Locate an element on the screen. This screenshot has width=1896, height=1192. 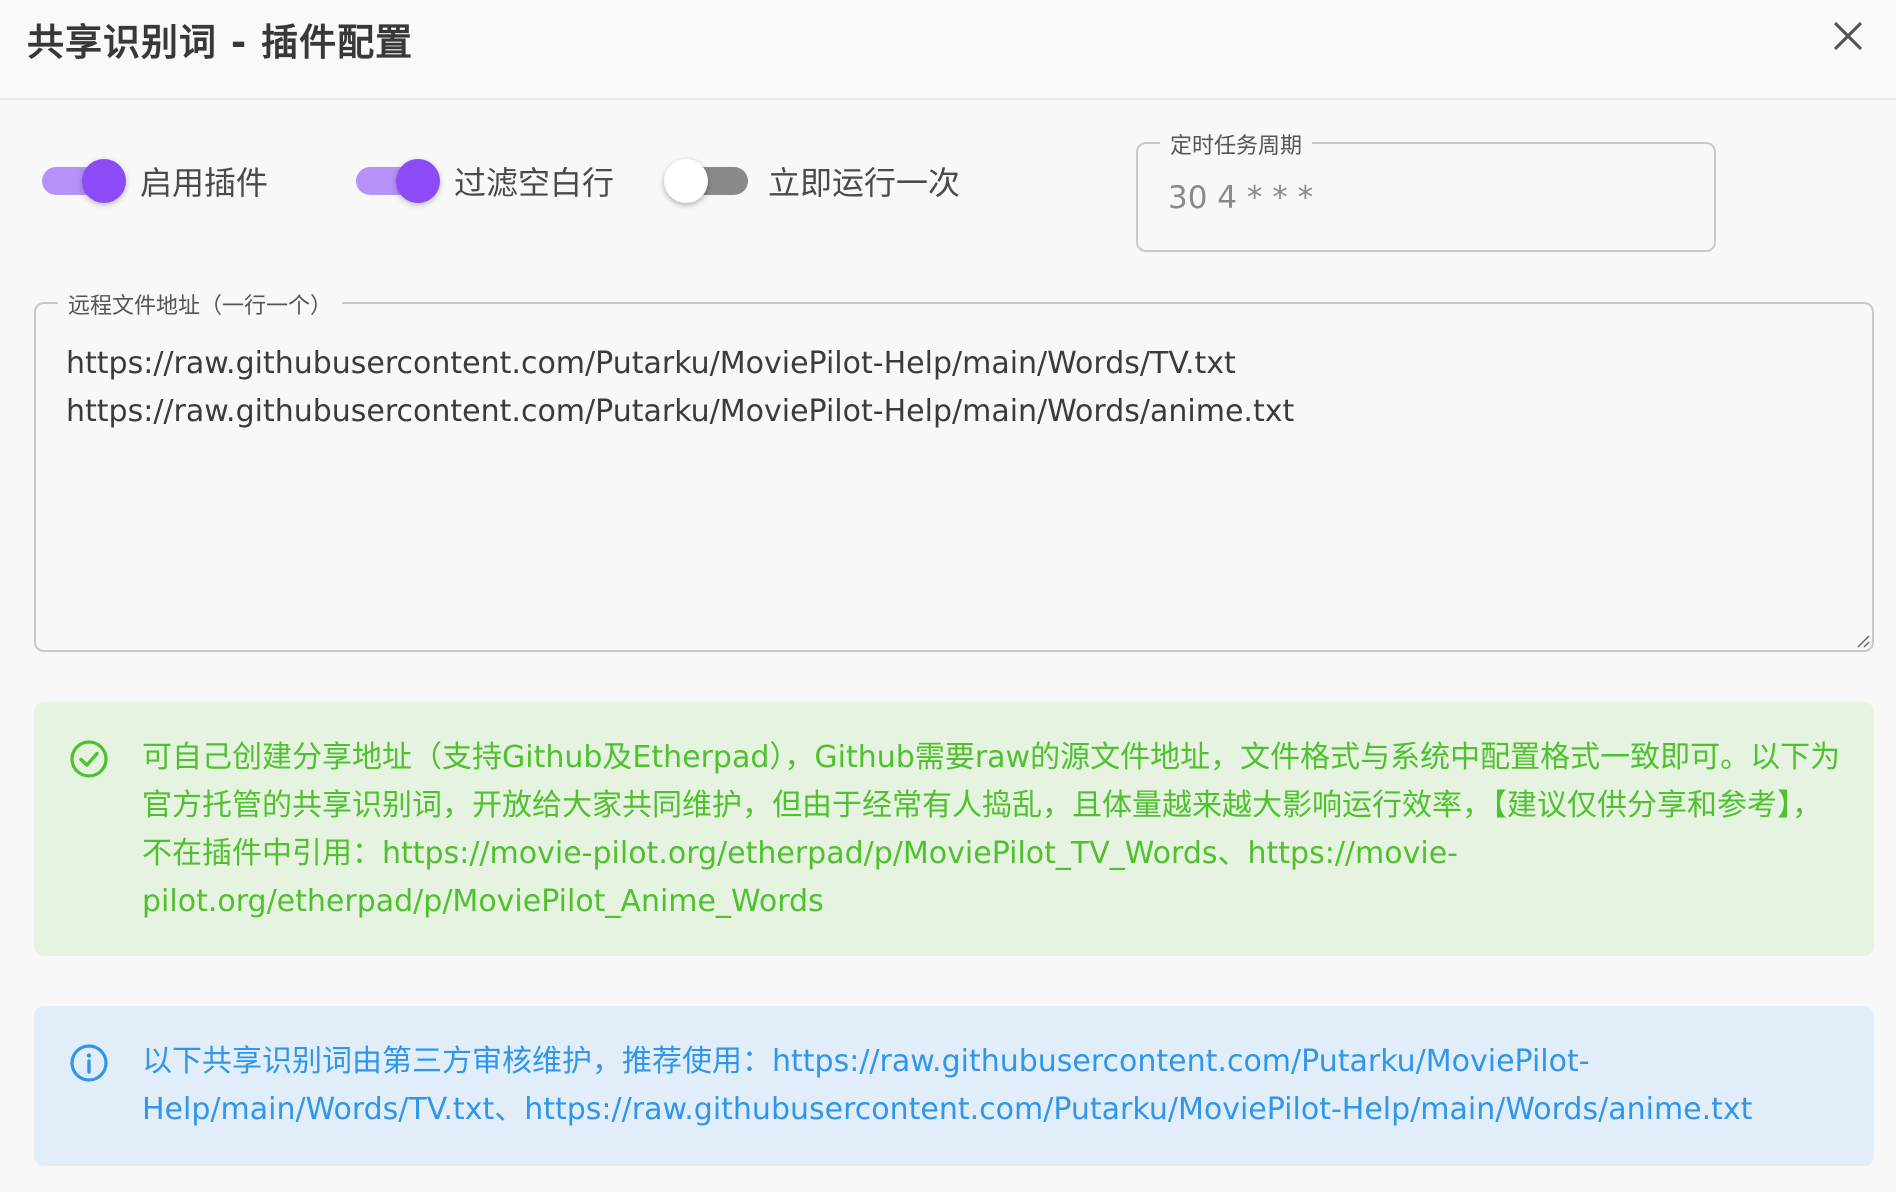
remote-urls-label: 远程文件地址（一行一个） is located at coordinates (200, 304).